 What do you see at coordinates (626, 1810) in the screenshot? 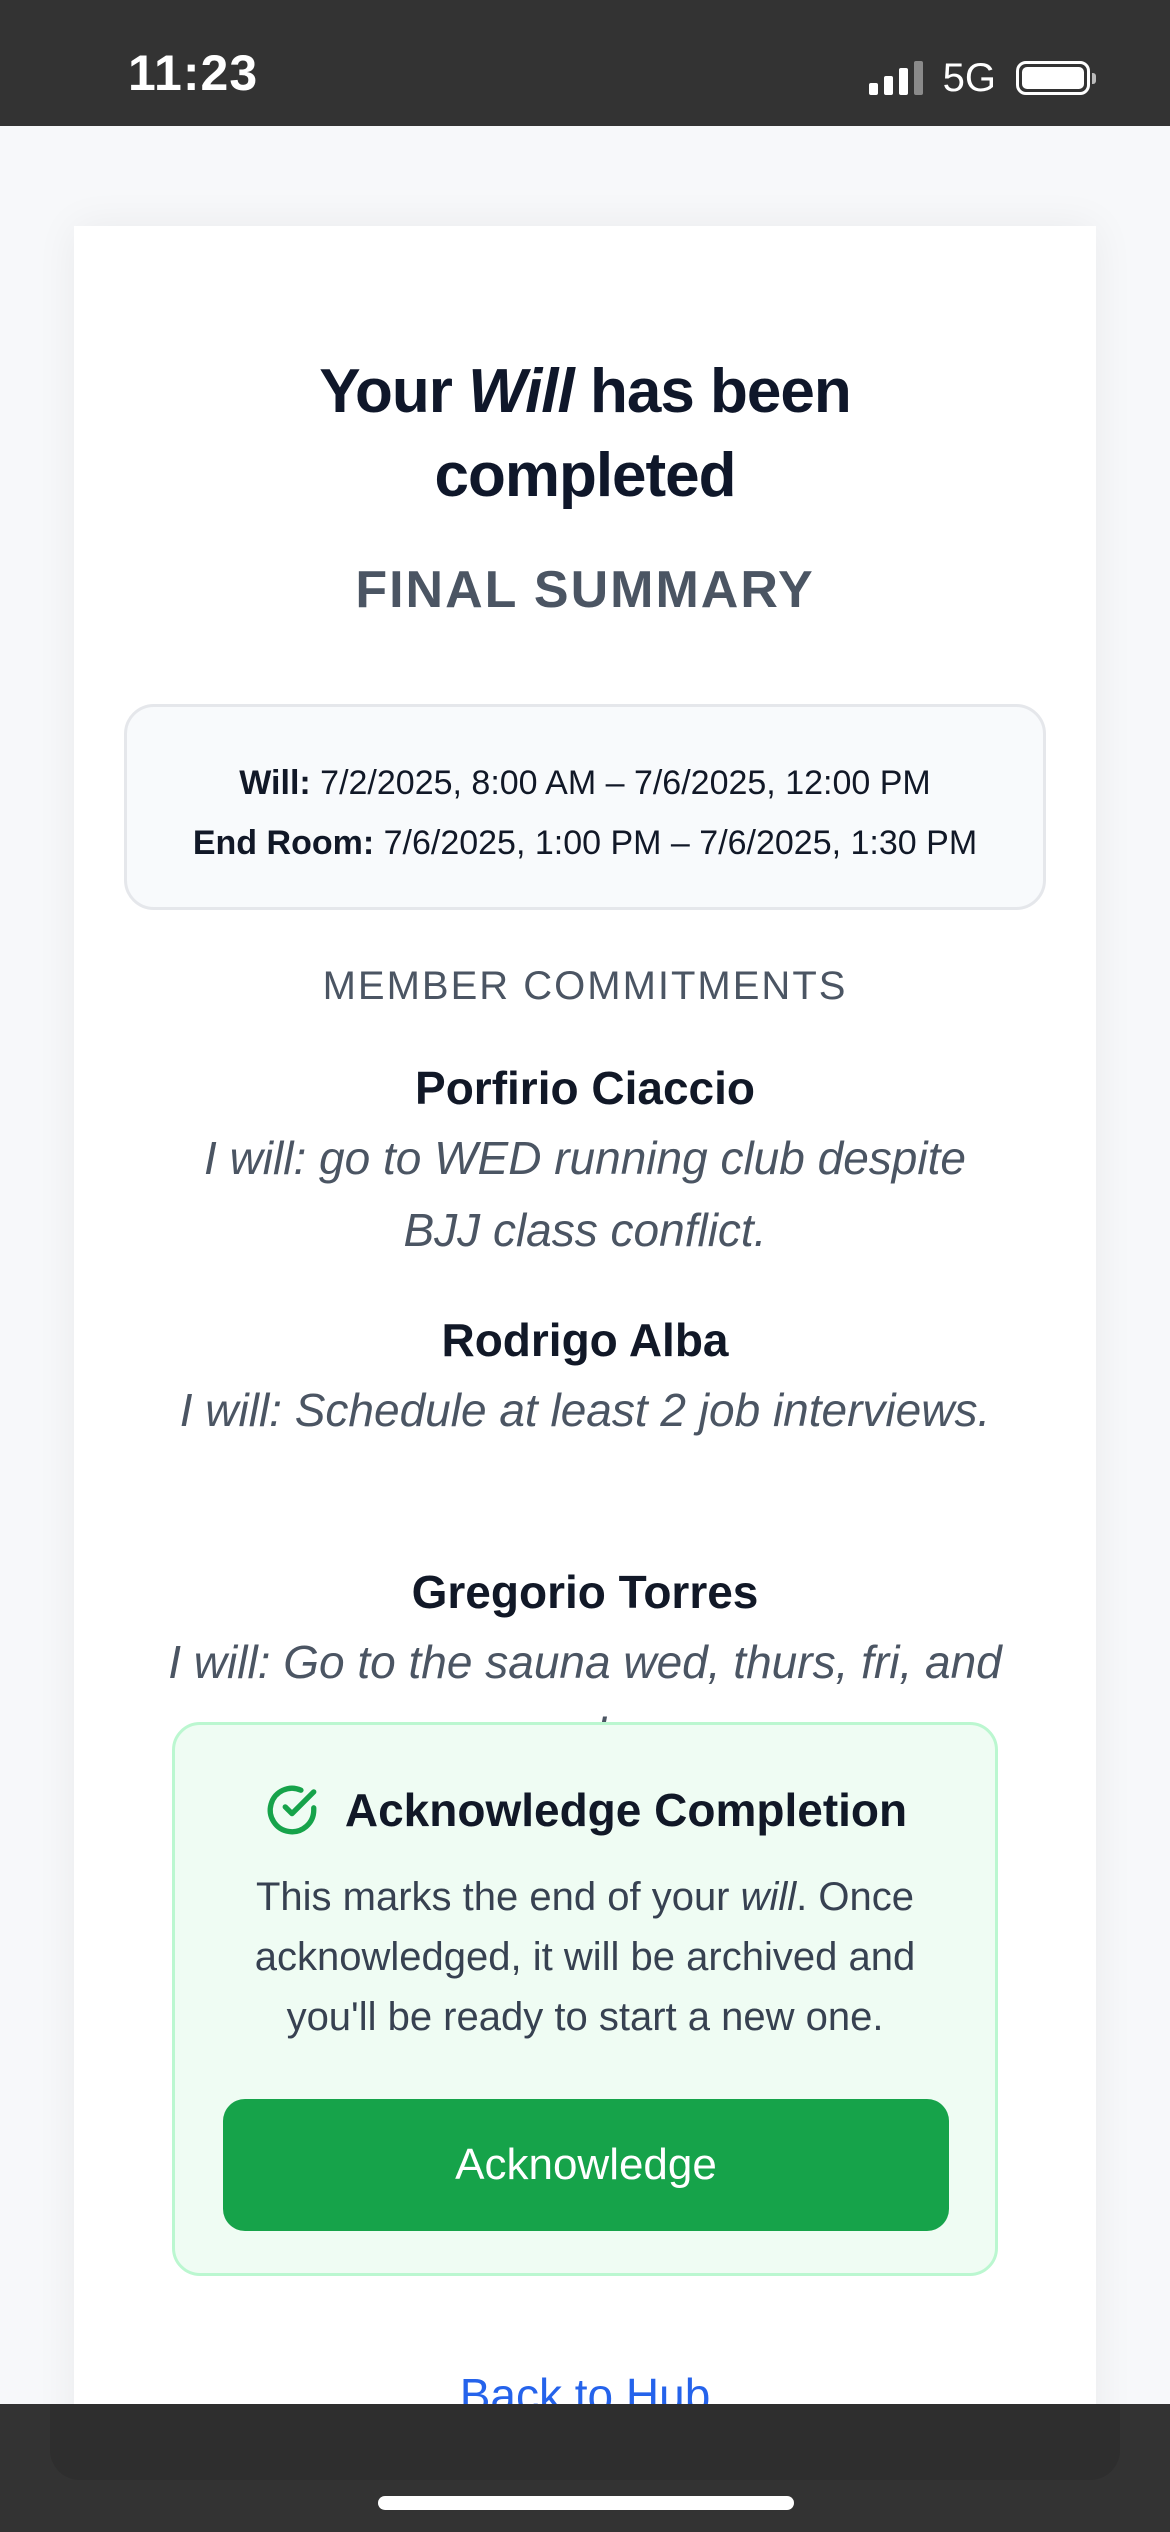
I see `acknowledge-title: Acknowledge Completion` at bounding box center [626, 1810].